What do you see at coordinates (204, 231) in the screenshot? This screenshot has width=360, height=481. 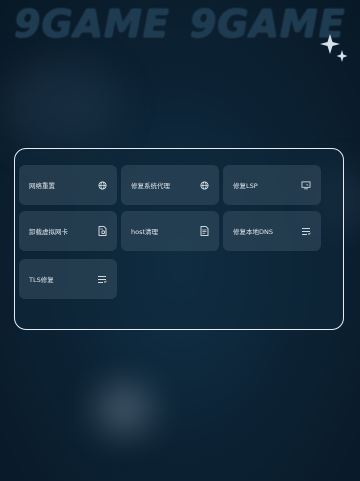 I see `document-icon` at bounding box center [204, 231].